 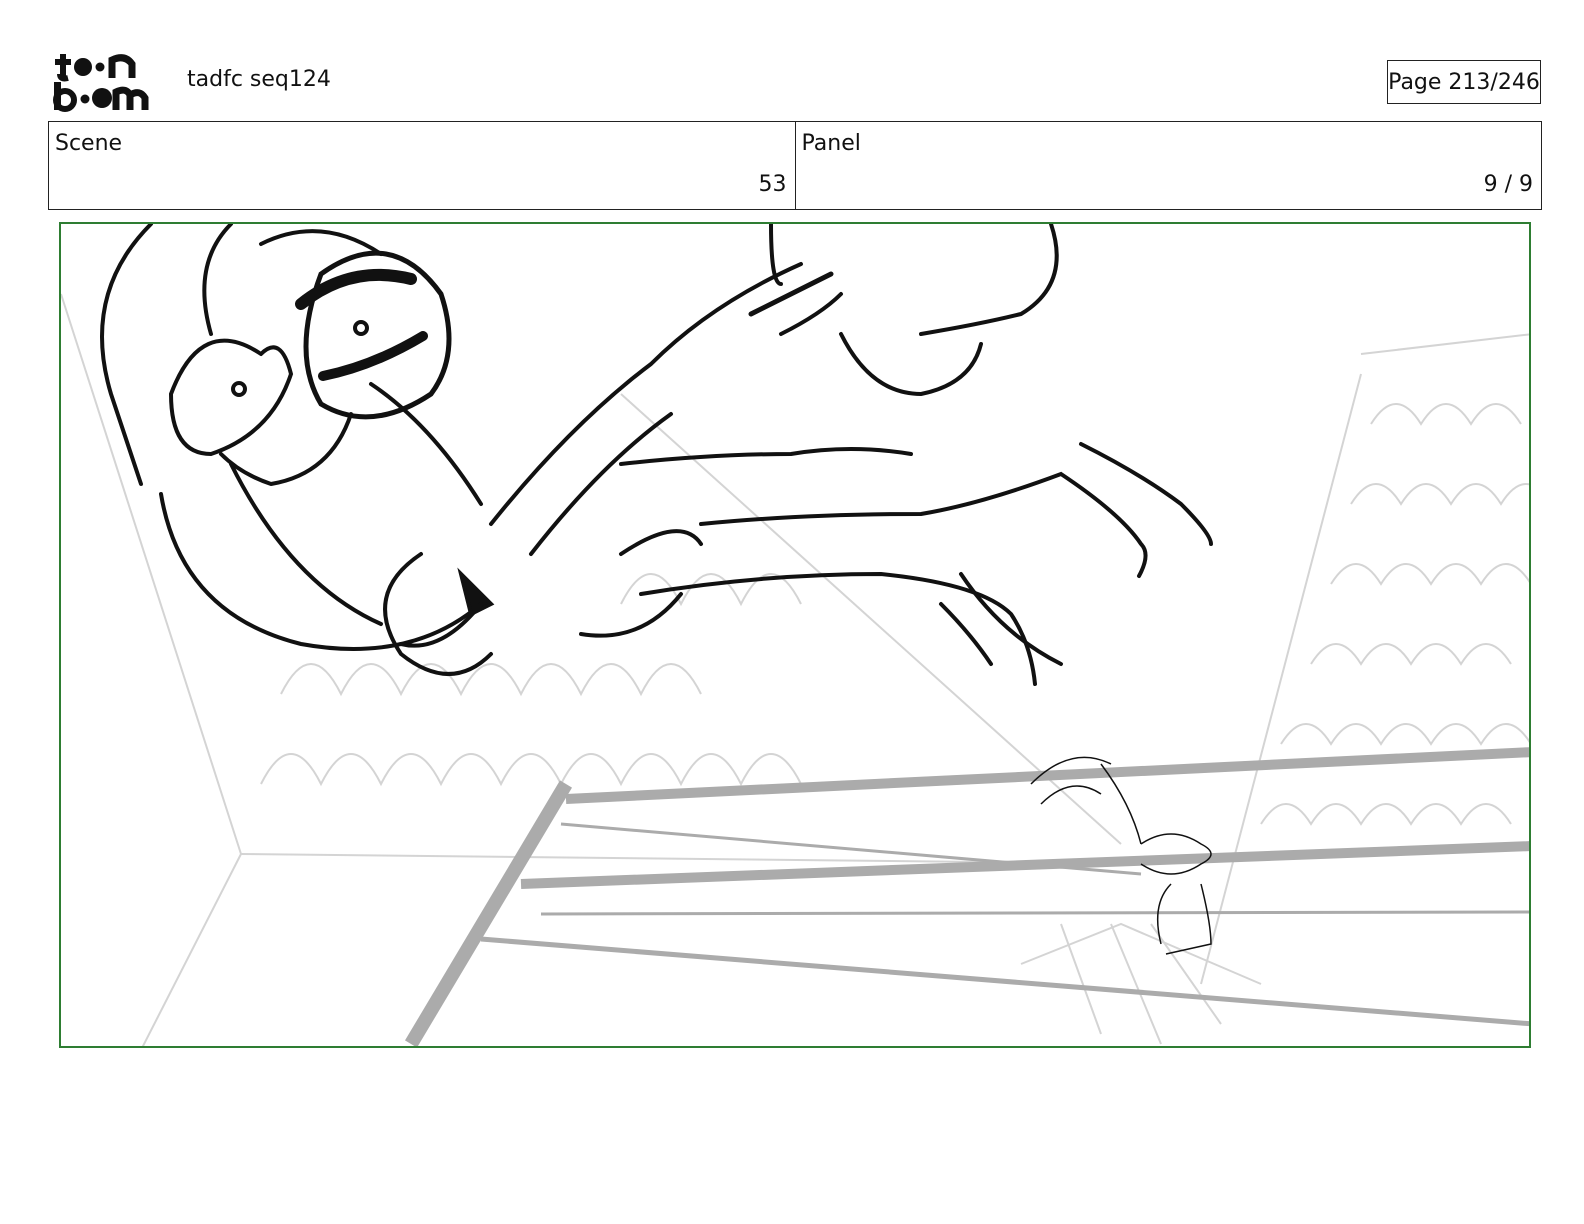 What do you see at coordinates (1168, 165) in the screenshot?
I see `panel-cell: Panel 9 / 9` at bounding box center [1168, 165].